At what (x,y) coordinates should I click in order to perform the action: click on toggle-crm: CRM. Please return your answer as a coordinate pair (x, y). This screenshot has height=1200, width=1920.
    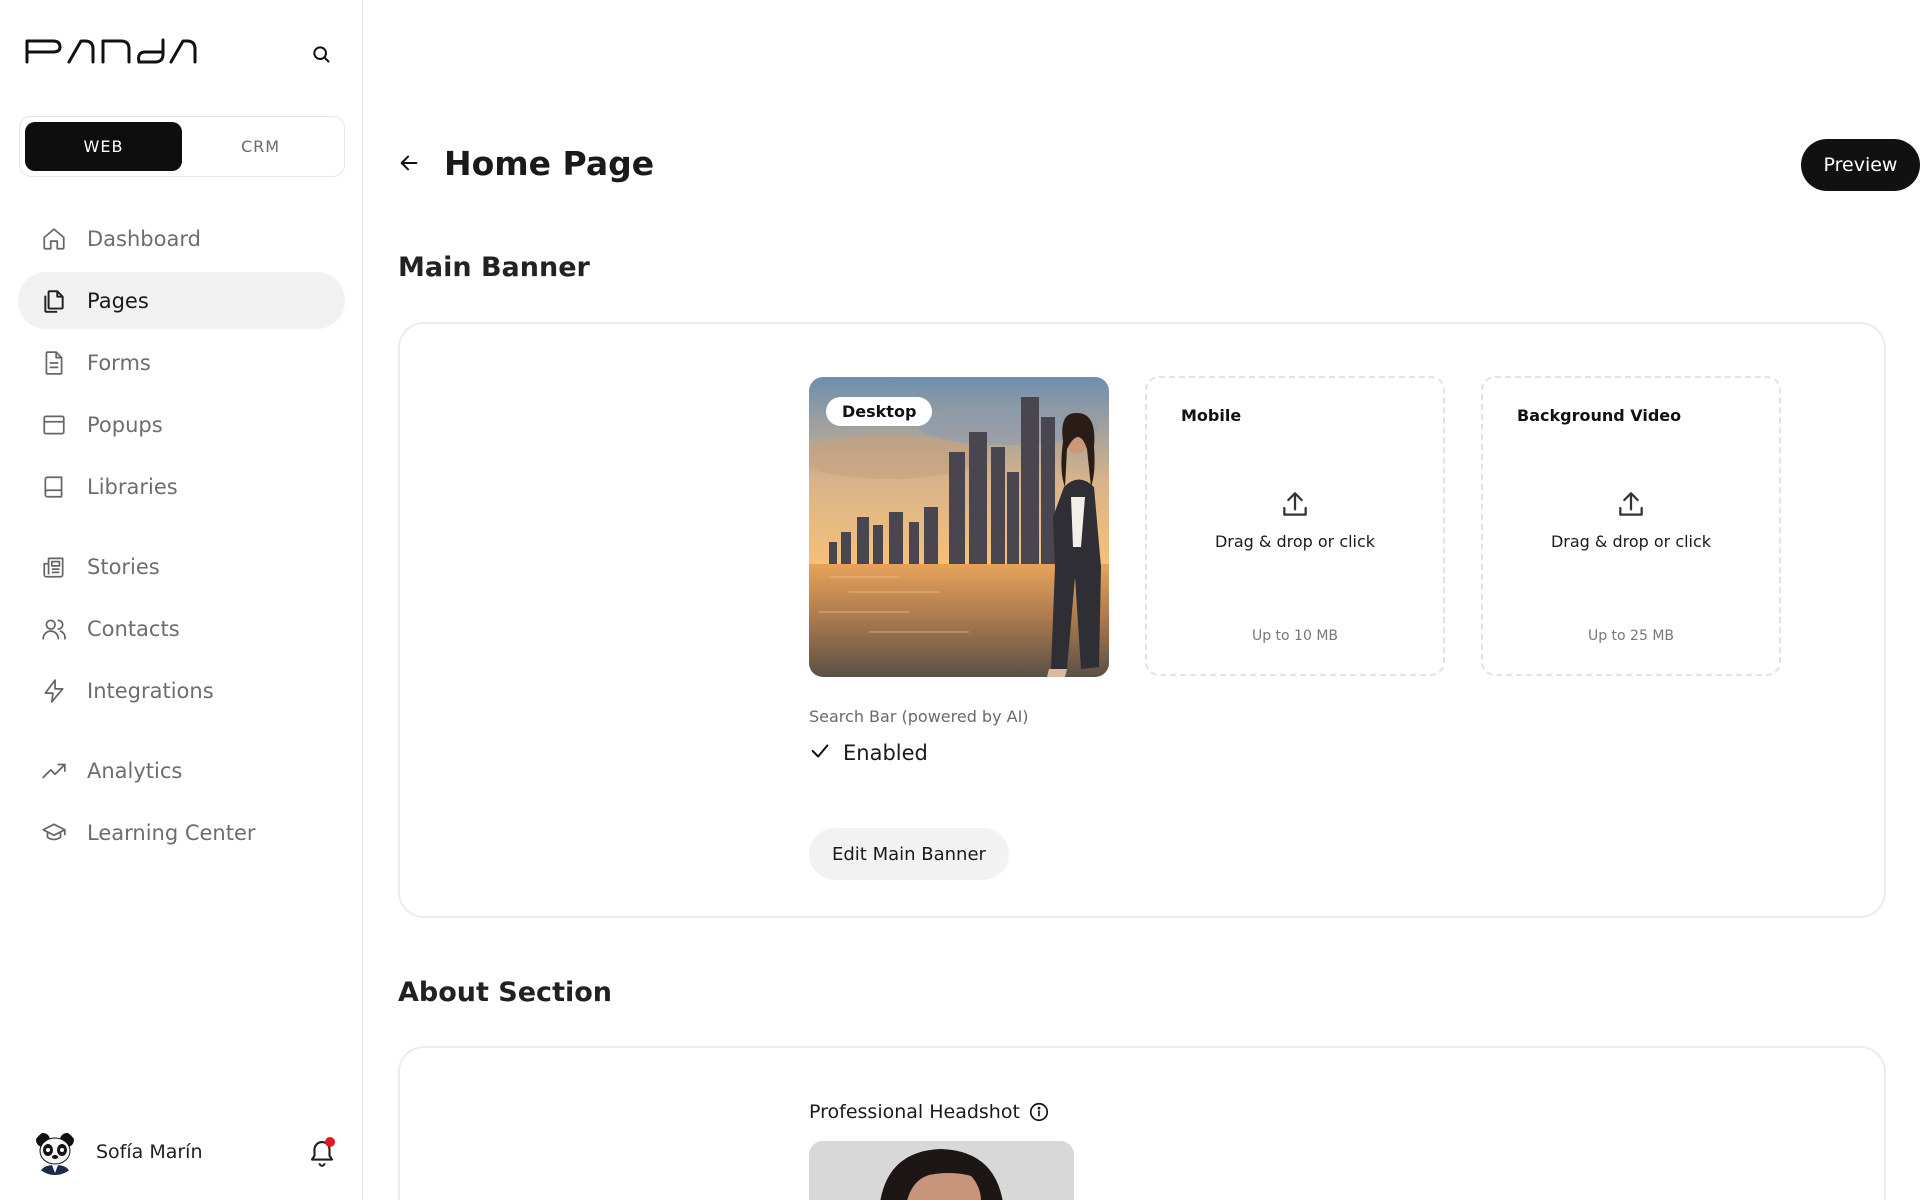
    Looking at the image, I should click on (260, 146).